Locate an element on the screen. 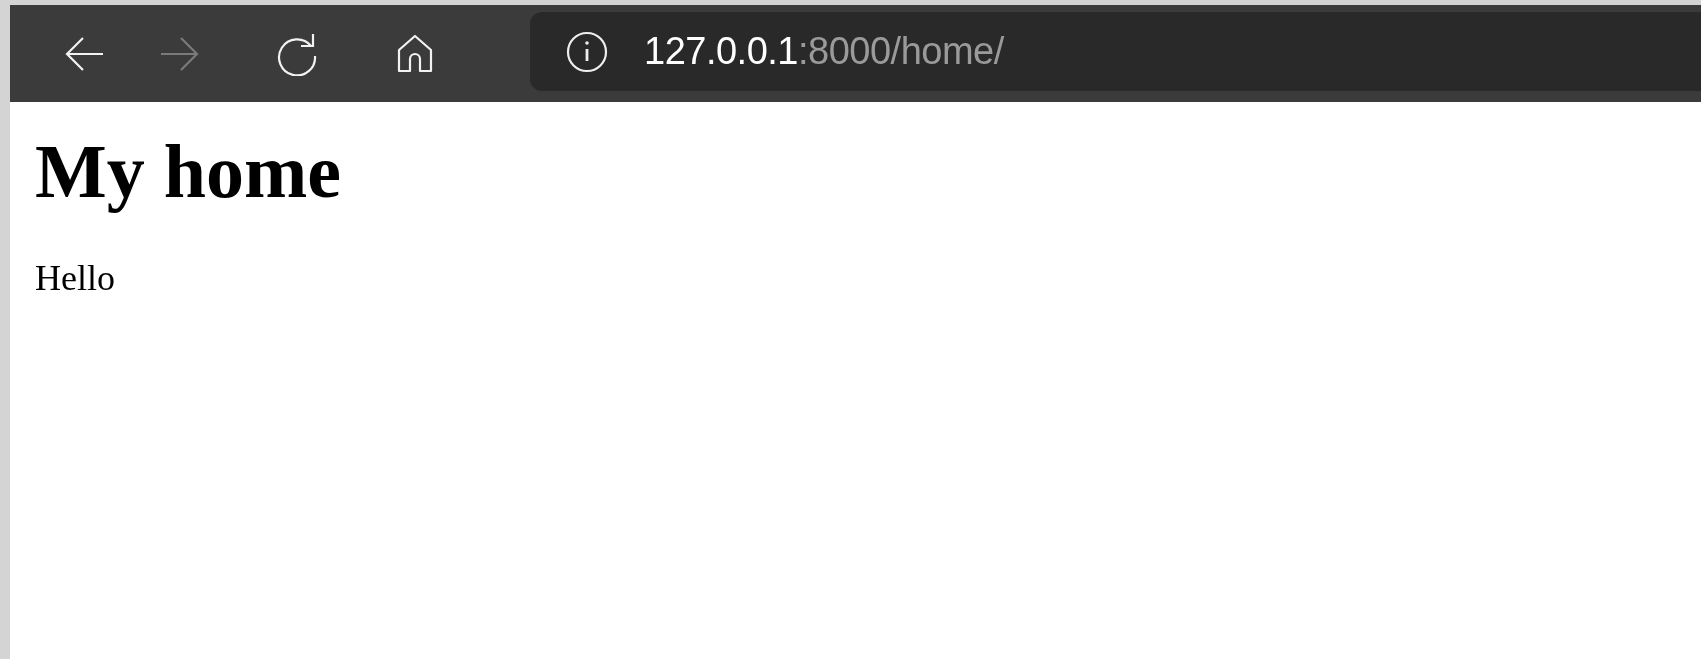  reload-icon is located at coordinates (297, 53).